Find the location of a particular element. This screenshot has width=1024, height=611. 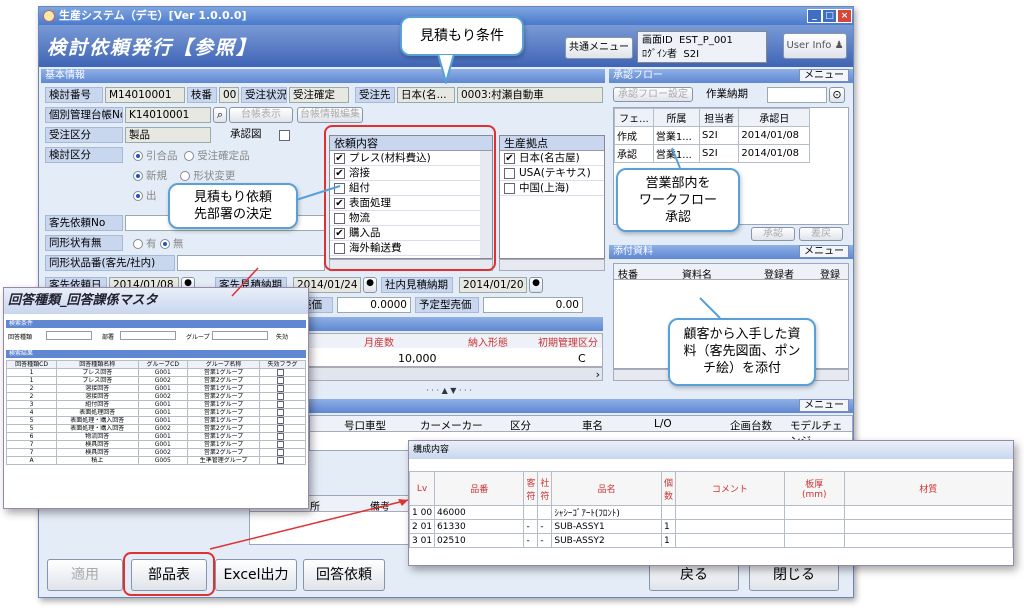

table-header-row: フェ... 所属 担当者 承認日 is located at coordinates (712, 117).